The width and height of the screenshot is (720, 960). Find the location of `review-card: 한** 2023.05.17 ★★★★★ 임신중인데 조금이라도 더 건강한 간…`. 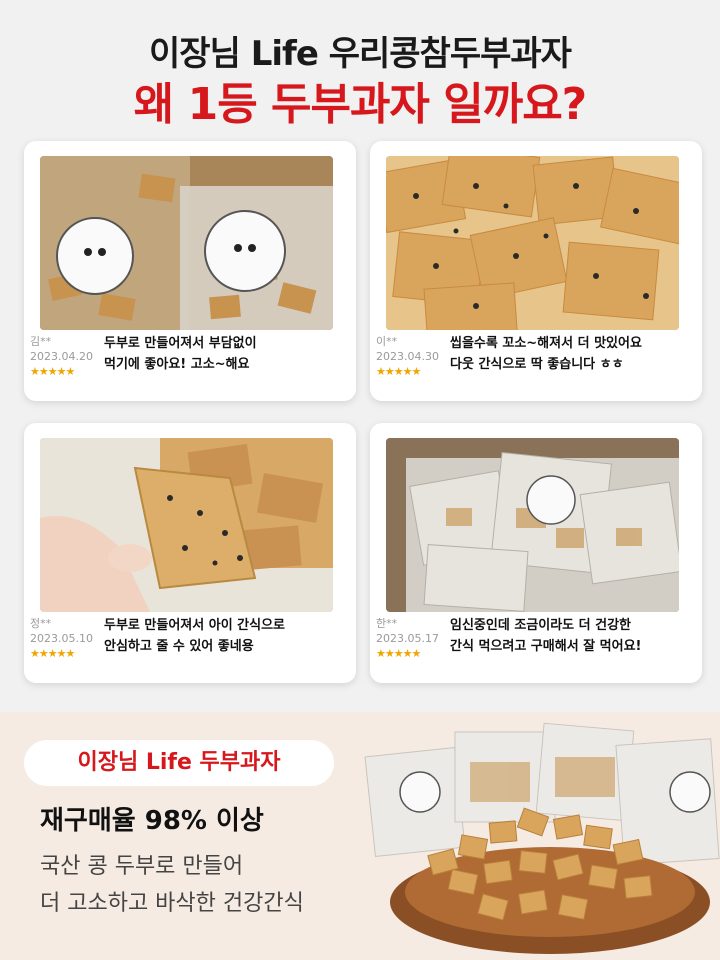

review-card: 한** 2023.05.17 ★★★★★ 임신중인데 조금이라도 더 건강한 간… is located at coordinates (536, 553).